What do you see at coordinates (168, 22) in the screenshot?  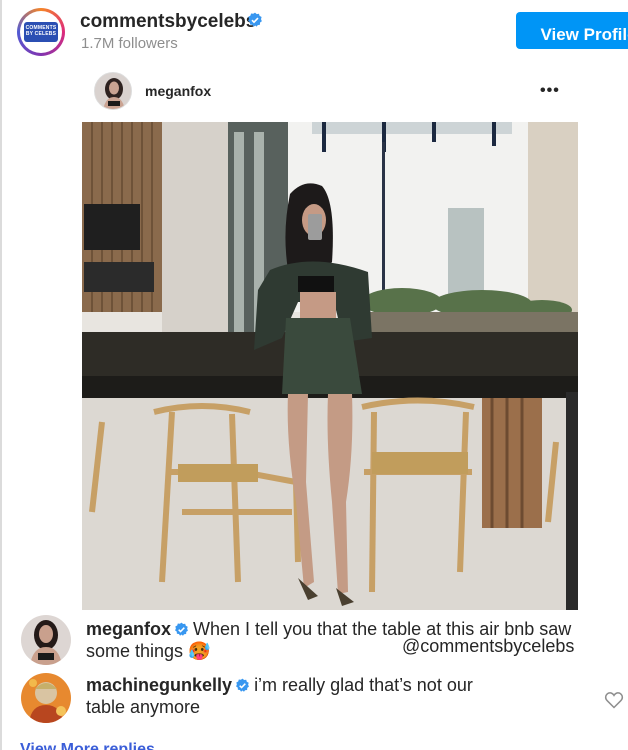 I see `account-name: commentsbycelebs` at bounding box center [168, 22].